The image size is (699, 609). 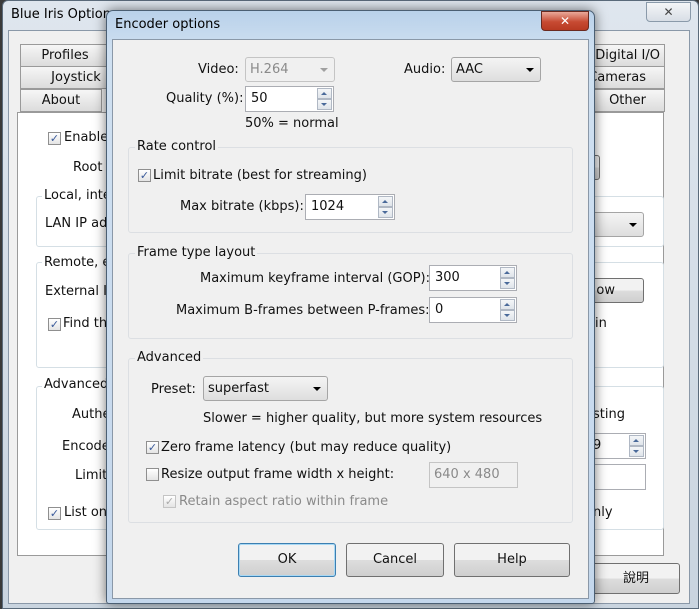 What do you see at coordinates (289, 99) in the screenshot?
I see `quality-spinner: 50` at bounding box center [289, 99].